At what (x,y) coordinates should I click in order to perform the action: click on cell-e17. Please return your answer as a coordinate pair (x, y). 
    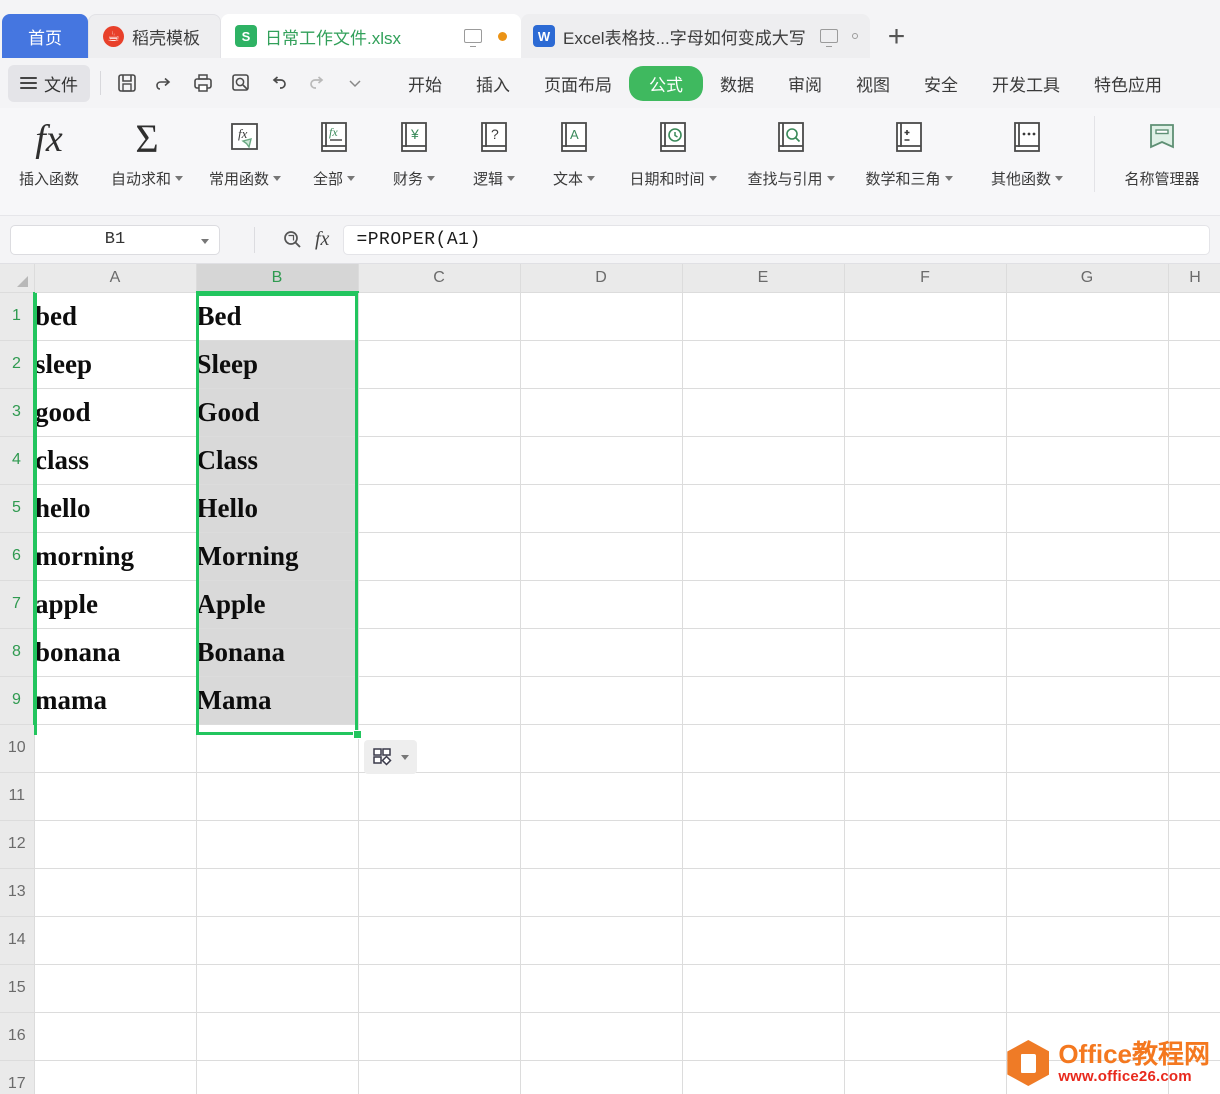
    Looking at the image, I should click on (763, 1077).